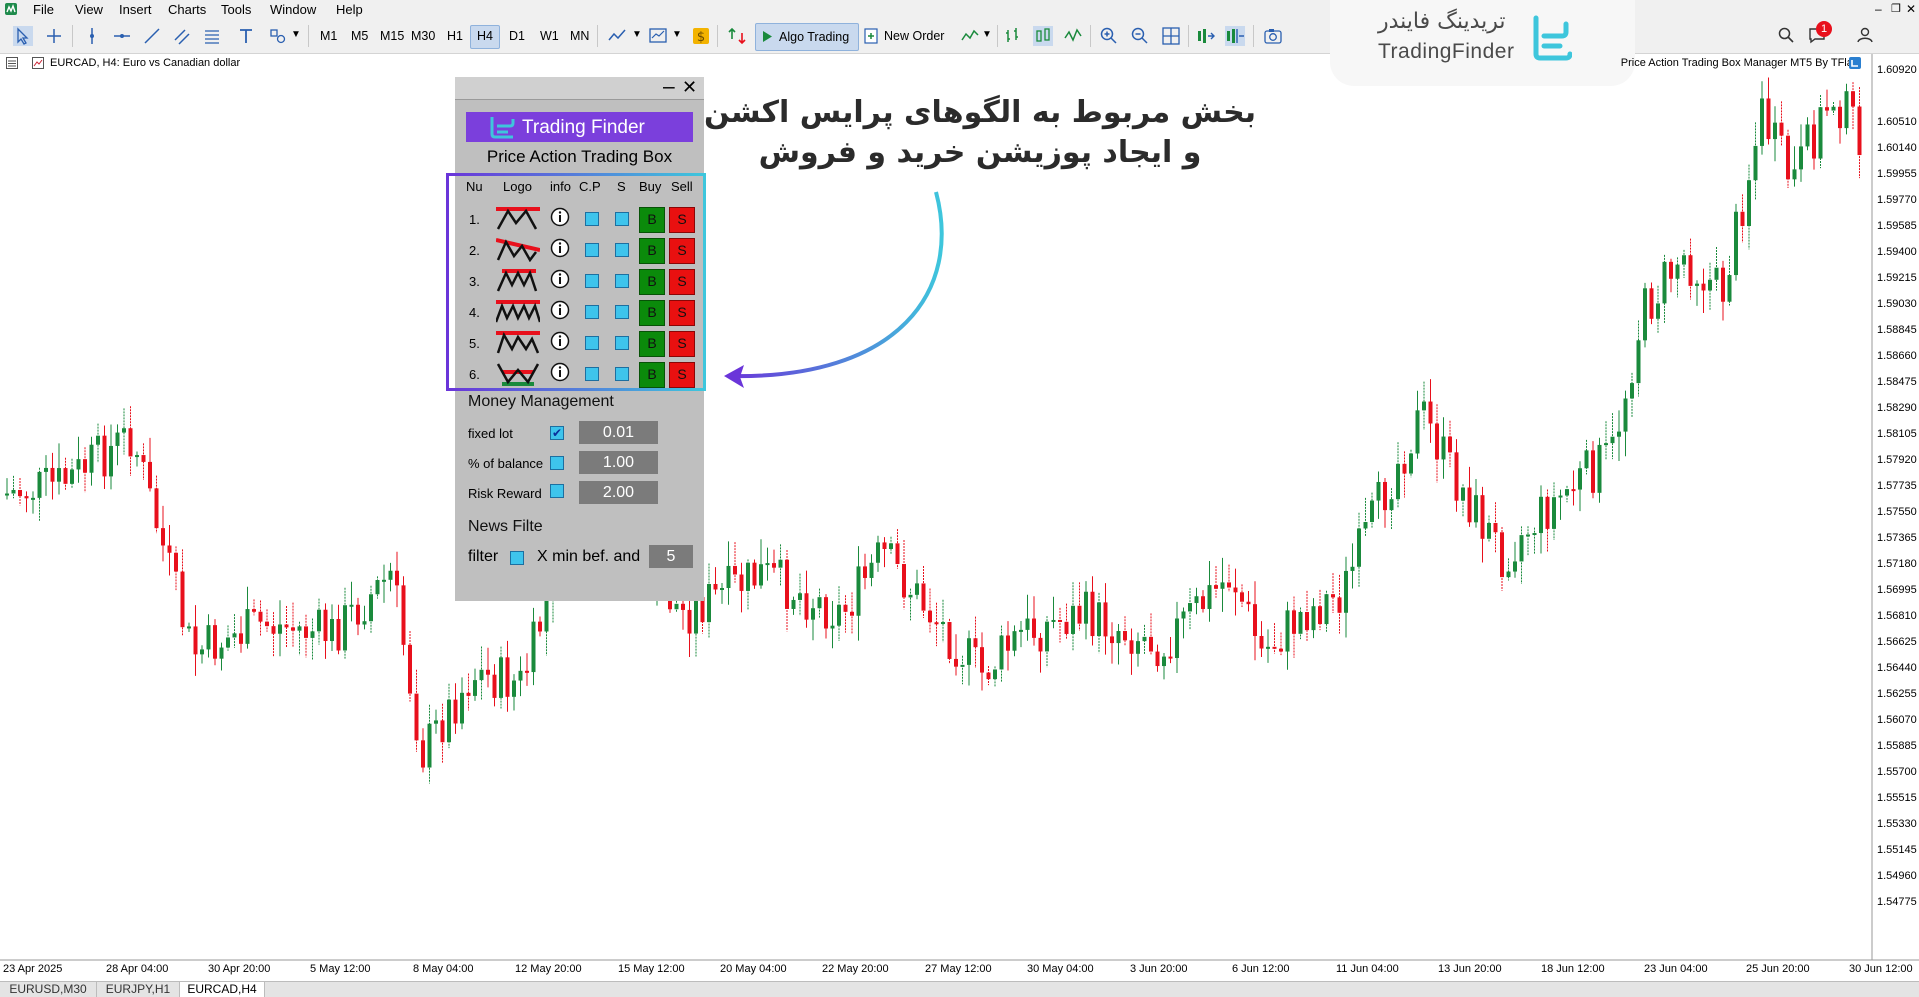  Describe the element at coordinates (152, 36) in the screenshot. I see `trendline-icon` at that location.